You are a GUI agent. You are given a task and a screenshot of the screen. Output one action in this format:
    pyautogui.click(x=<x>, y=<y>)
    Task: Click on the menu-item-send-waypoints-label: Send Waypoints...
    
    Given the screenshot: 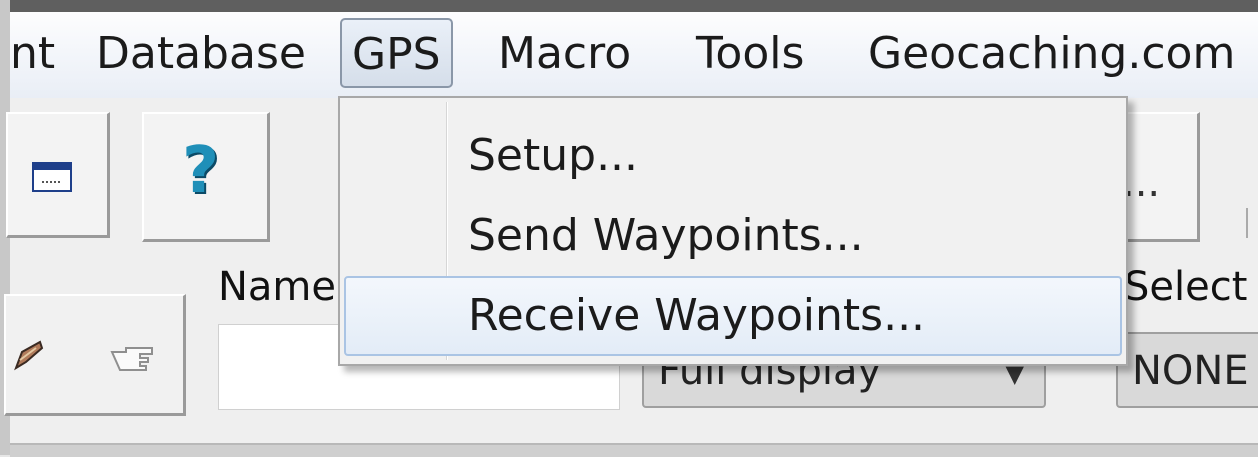 What is the action you would take?
    pyautogui.click(x=666, y=235)
    